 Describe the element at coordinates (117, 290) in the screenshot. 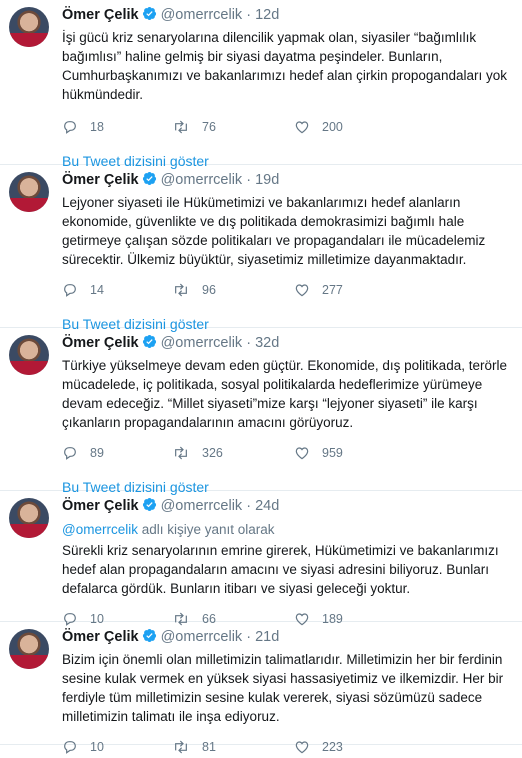

I see `reply-button: 14` at that location.